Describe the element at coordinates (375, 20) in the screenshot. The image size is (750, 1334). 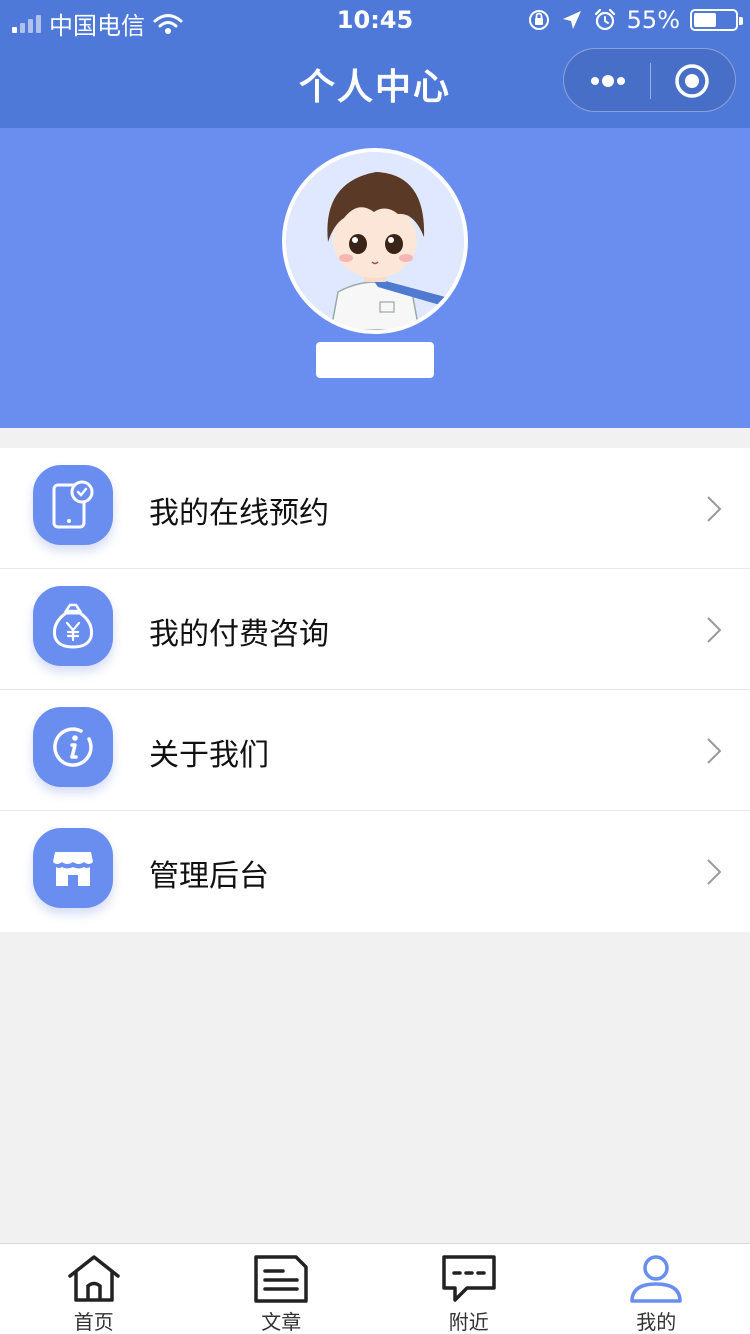
I see `status-bar: 中国电信 10:45 55%` at that location.